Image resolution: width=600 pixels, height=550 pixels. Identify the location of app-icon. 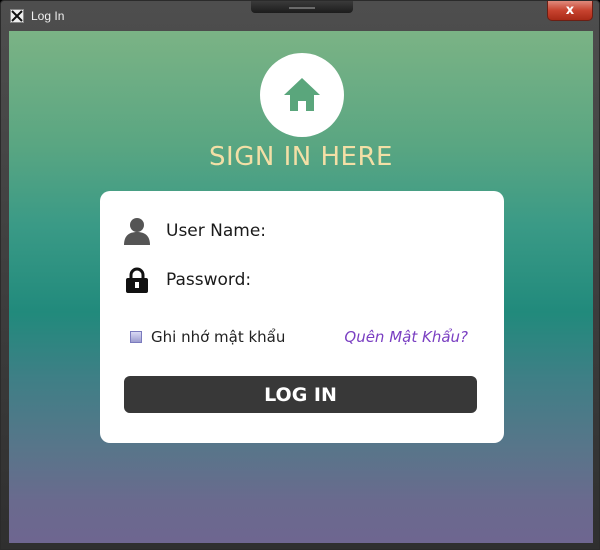
(17, 16).